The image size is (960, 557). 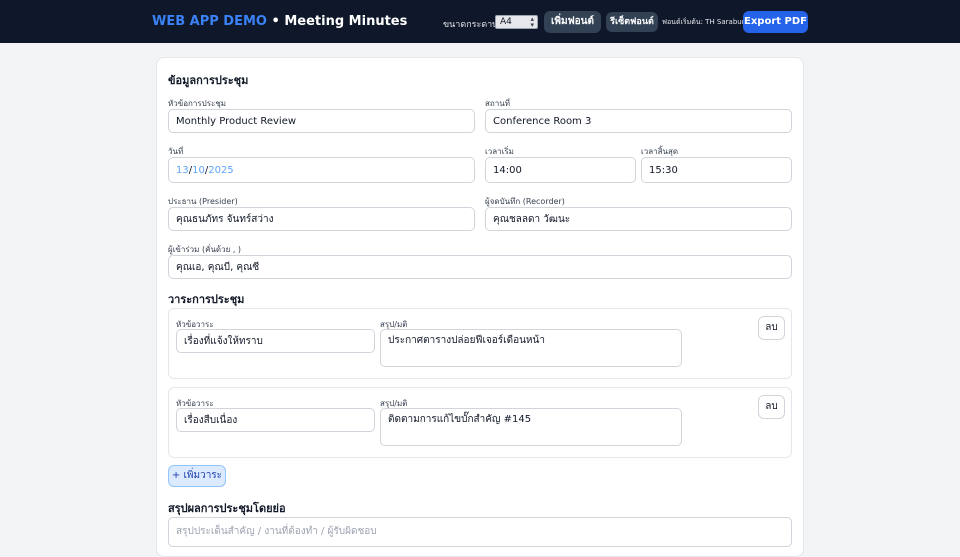 What do you see at coordinates (775, 22) in the screenshot?
I see `export-pdf-button: Export PDF` at bounding box center [775, 22].